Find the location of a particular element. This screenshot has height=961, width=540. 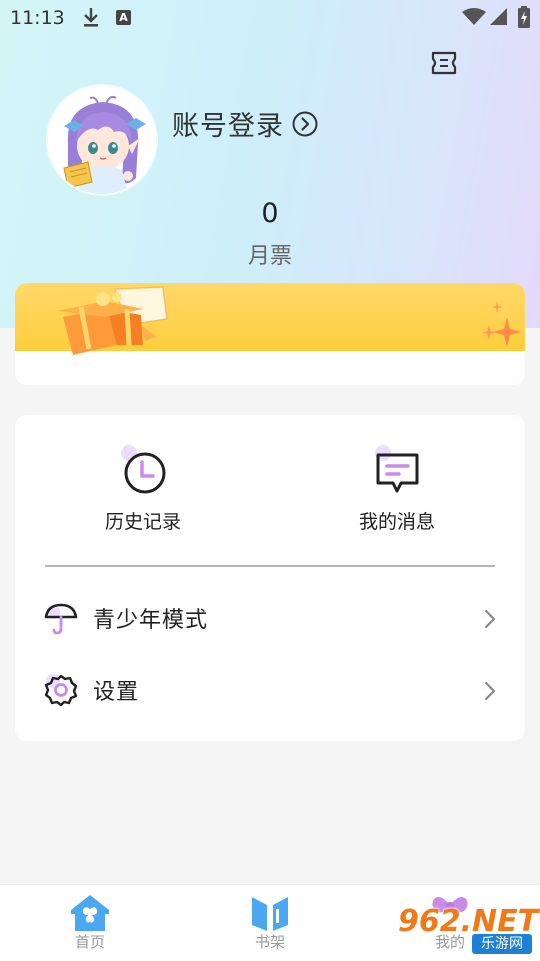

gift-box-icon is located at coordinates (112, 320).